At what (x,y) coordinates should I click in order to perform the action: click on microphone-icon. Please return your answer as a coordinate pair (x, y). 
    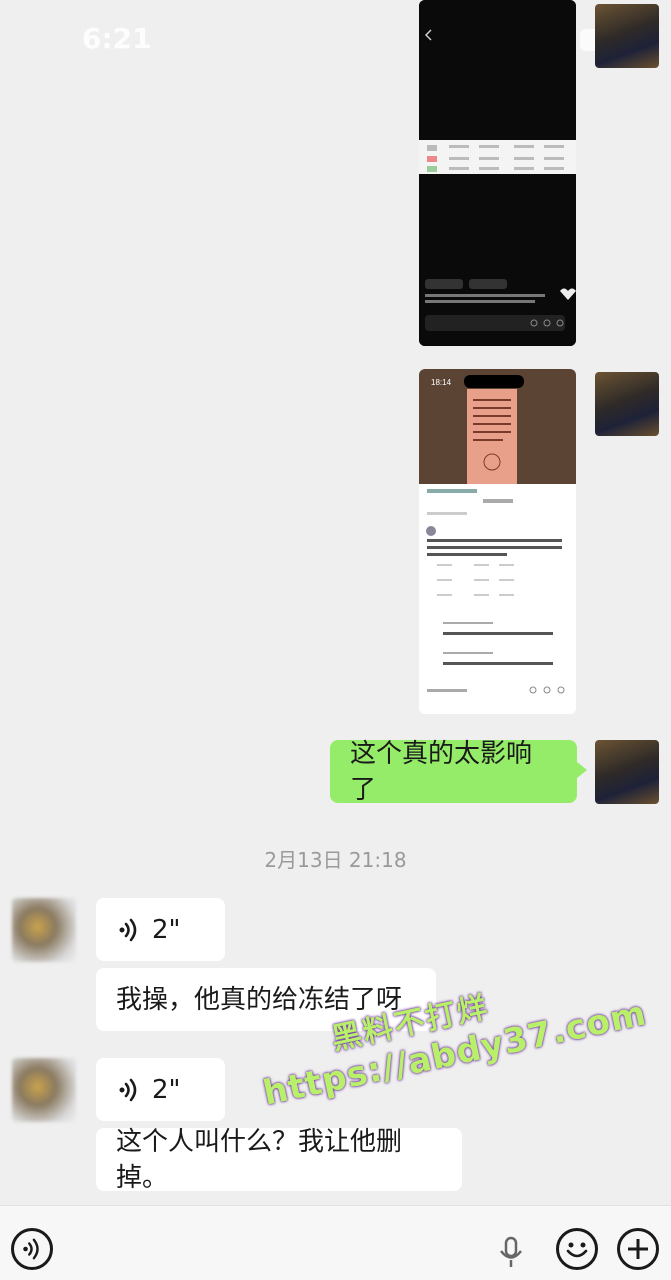
    Looking at the image, I should click on (511, 1253).